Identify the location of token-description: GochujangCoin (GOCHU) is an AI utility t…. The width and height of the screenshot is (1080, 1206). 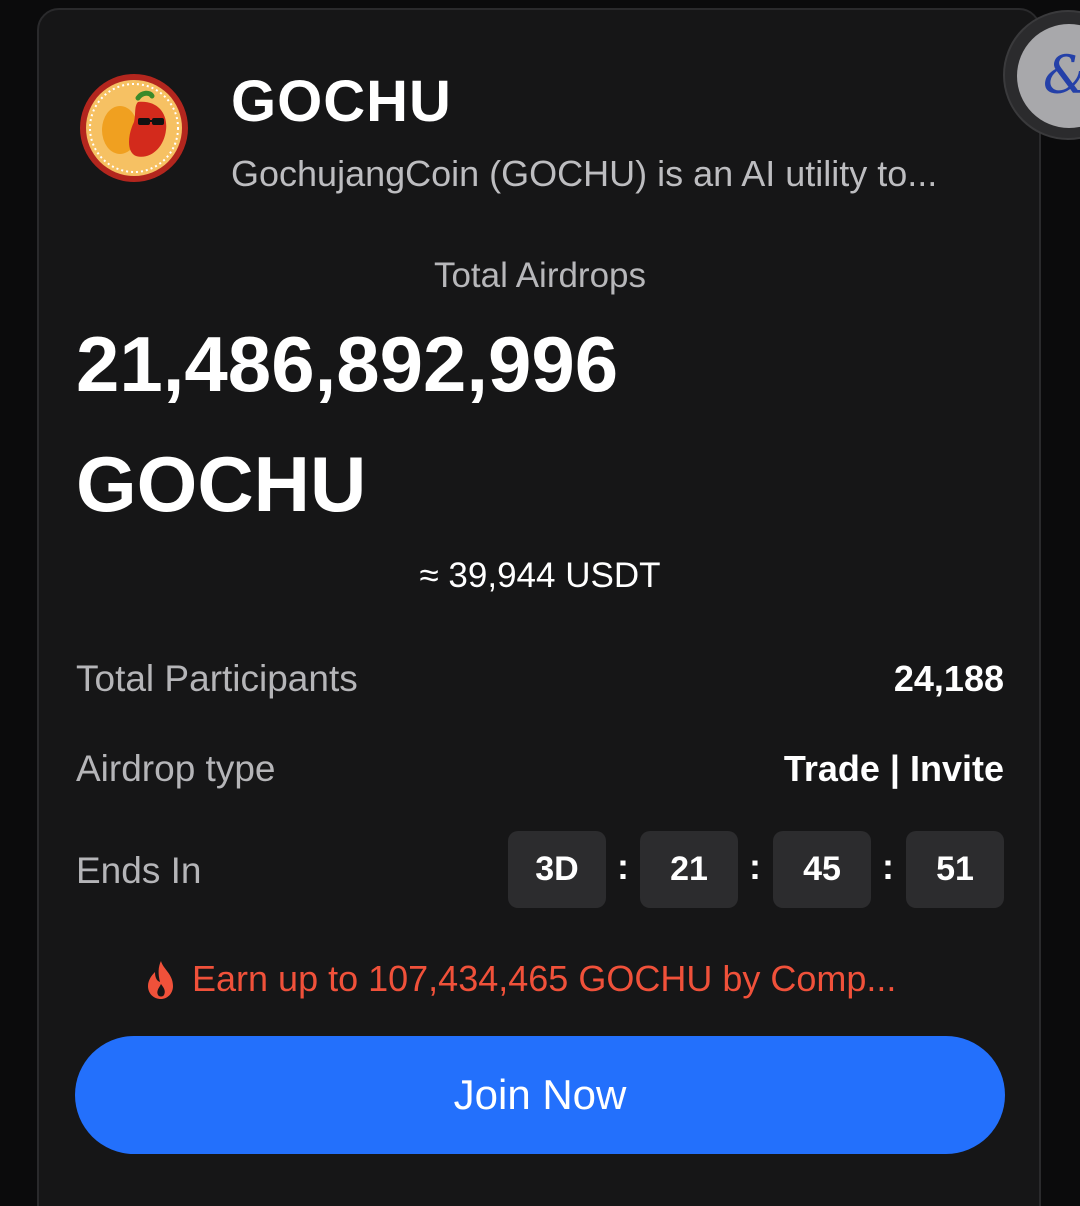
(584, 173).